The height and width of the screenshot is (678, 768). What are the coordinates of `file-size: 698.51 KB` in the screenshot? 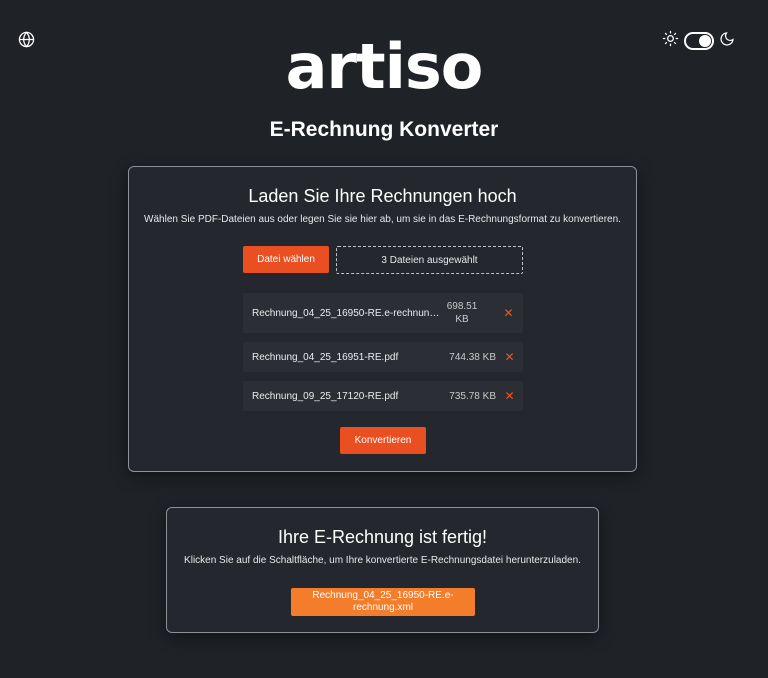 It's located at (462, 313).